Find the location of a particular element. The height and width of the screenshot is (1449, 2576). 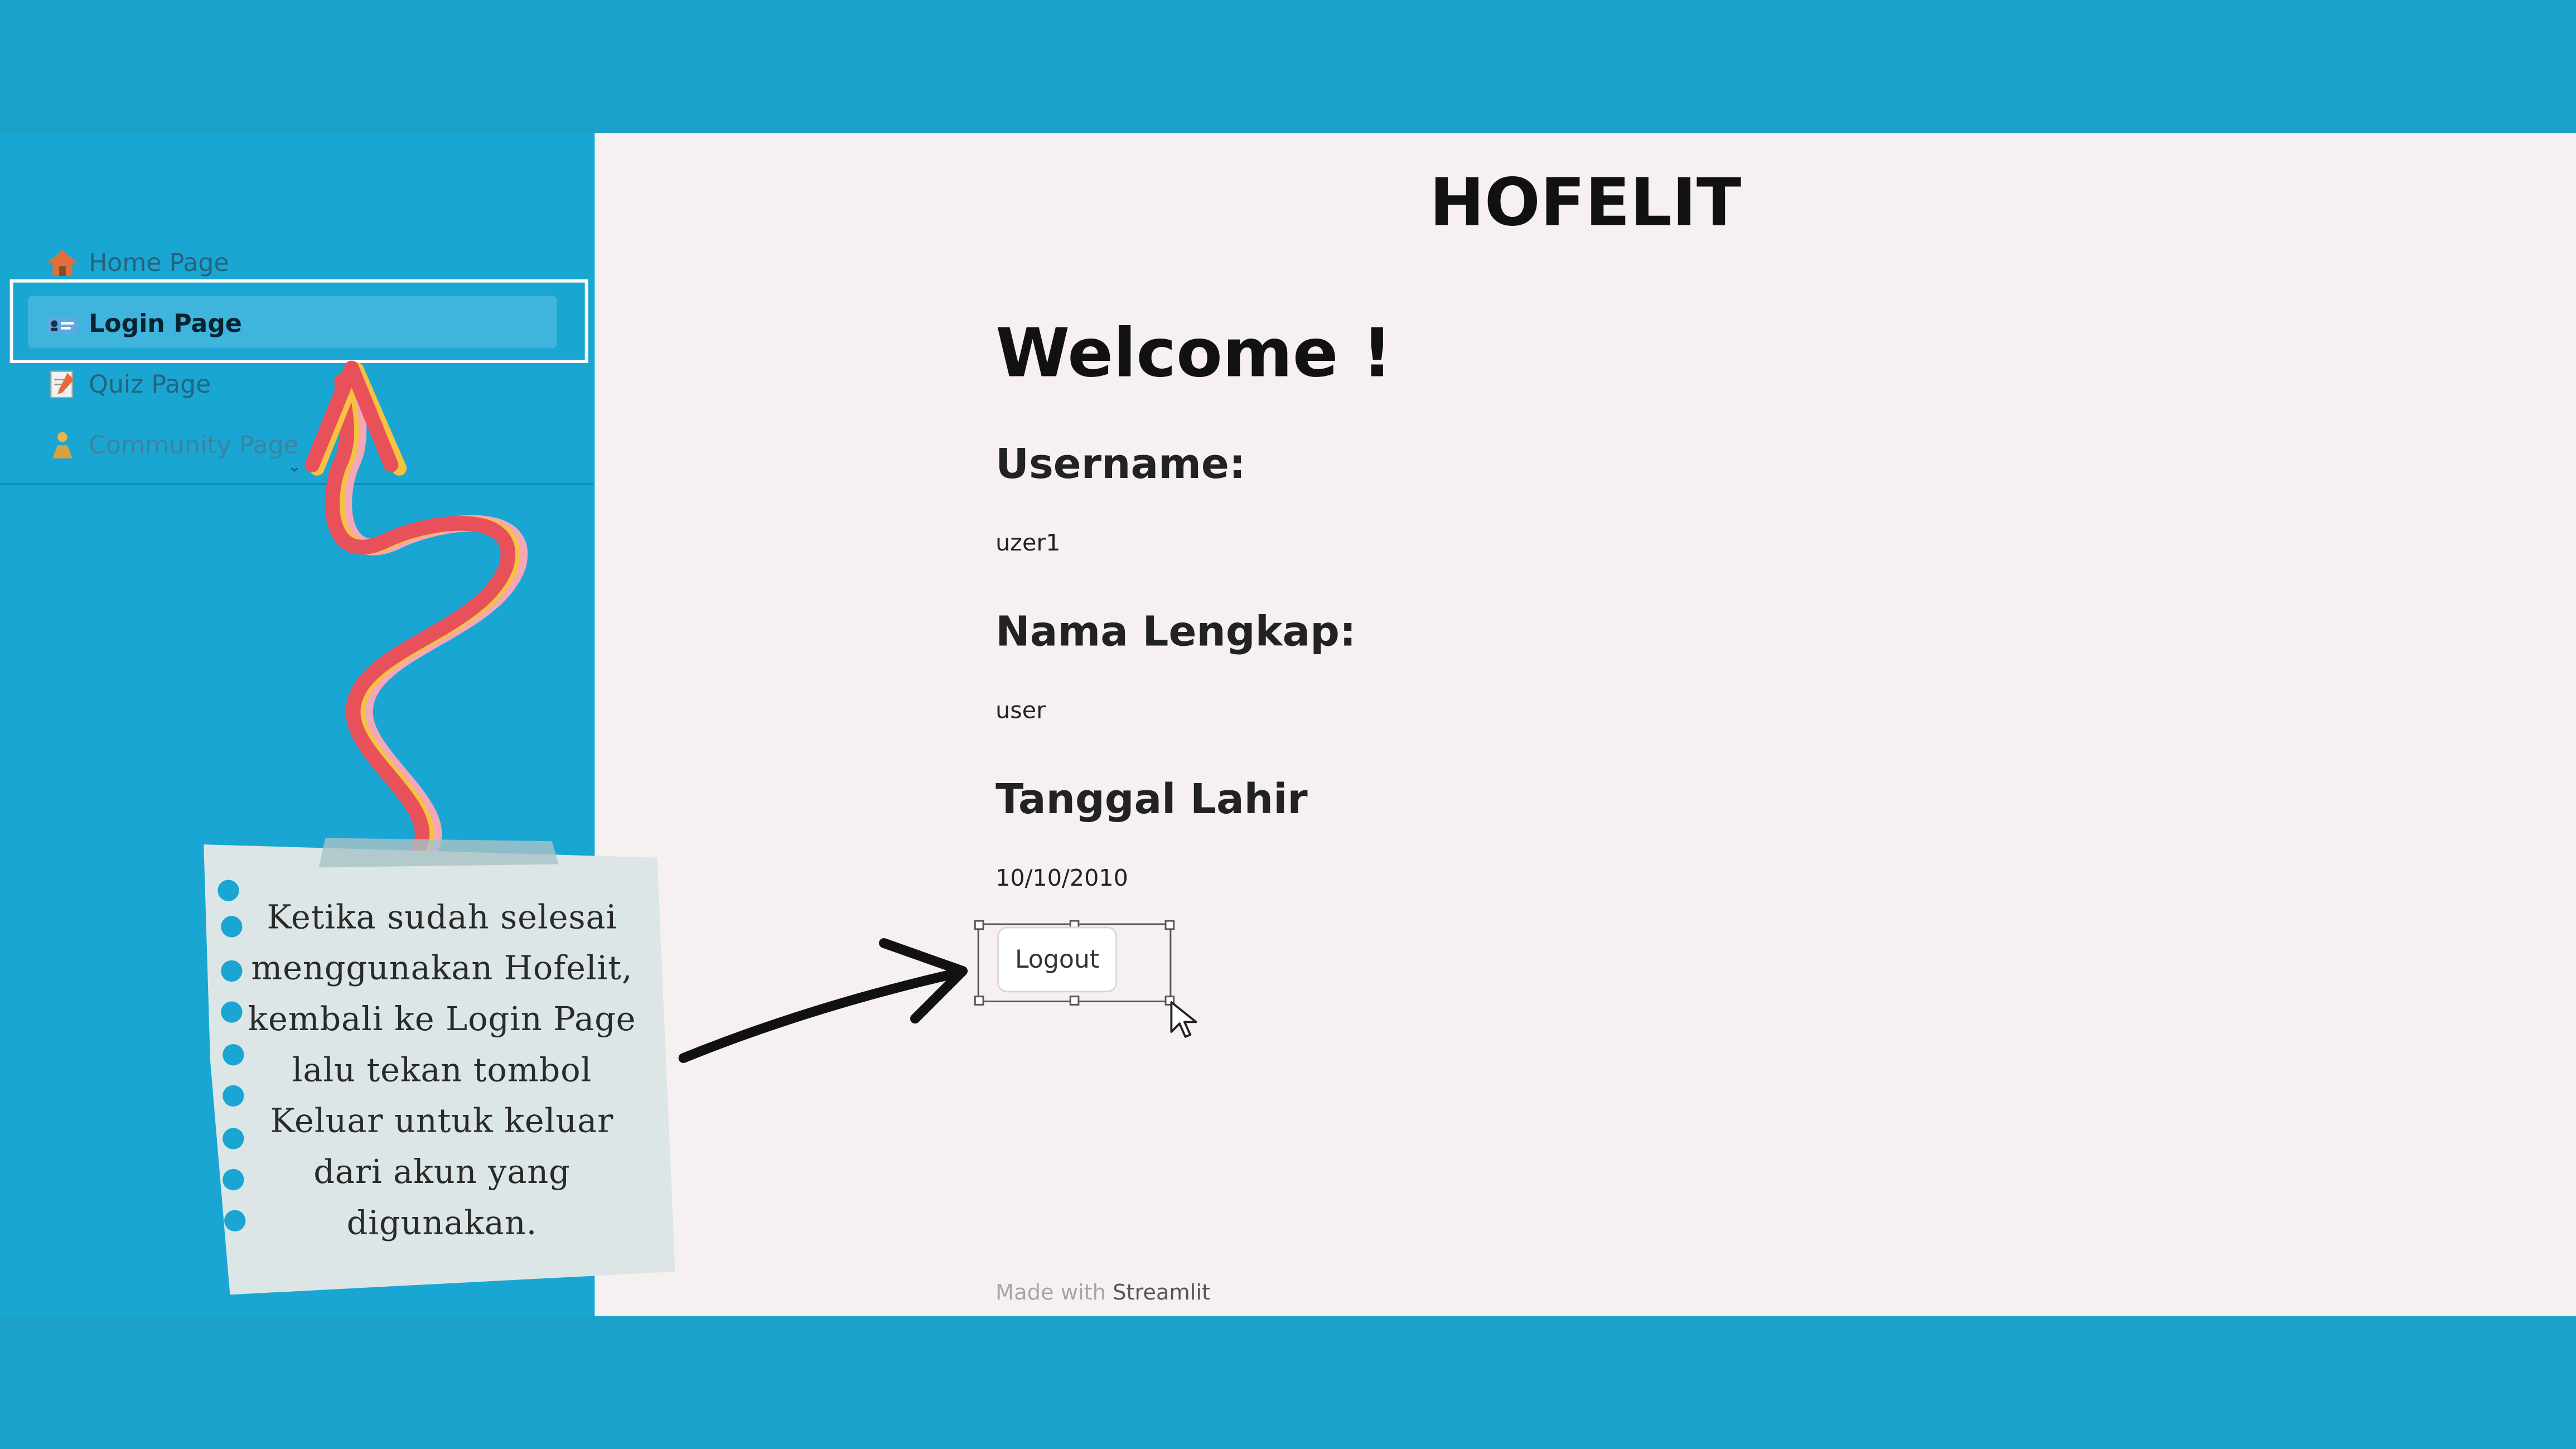

pointer-arrow-icon is located at coordinates (823, 1000).